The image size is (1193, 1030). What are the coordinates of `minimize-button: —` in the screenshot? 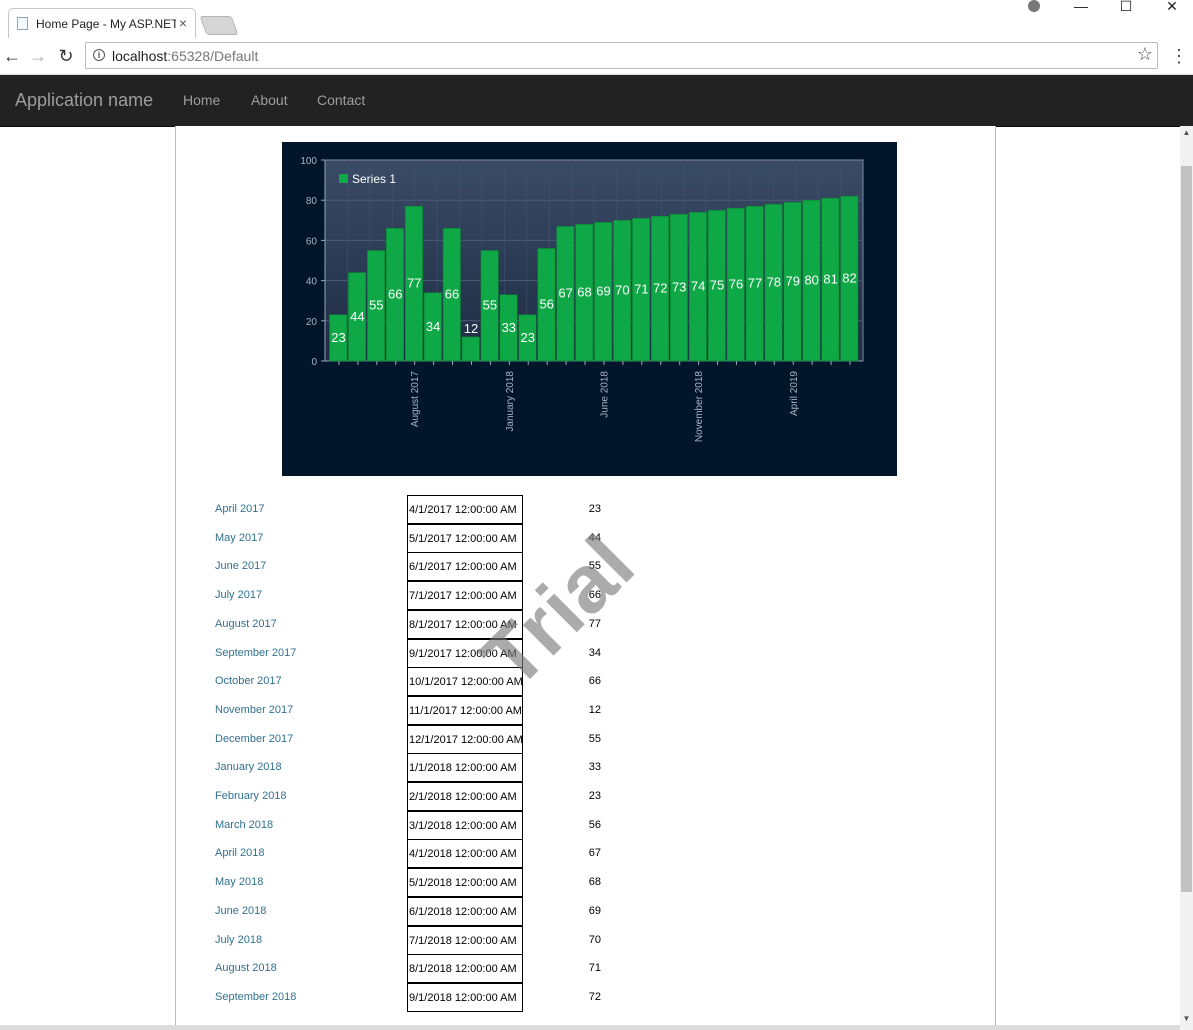 It's located at (1081, 7).